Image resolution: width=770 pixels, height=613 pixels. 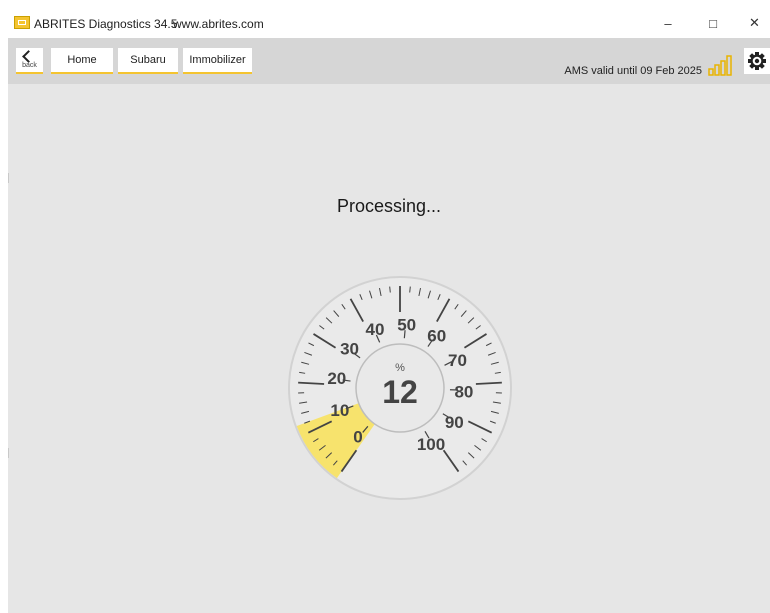 I want to click on breadcrumb-subaru: Subaru, so click(x=148, y=61).